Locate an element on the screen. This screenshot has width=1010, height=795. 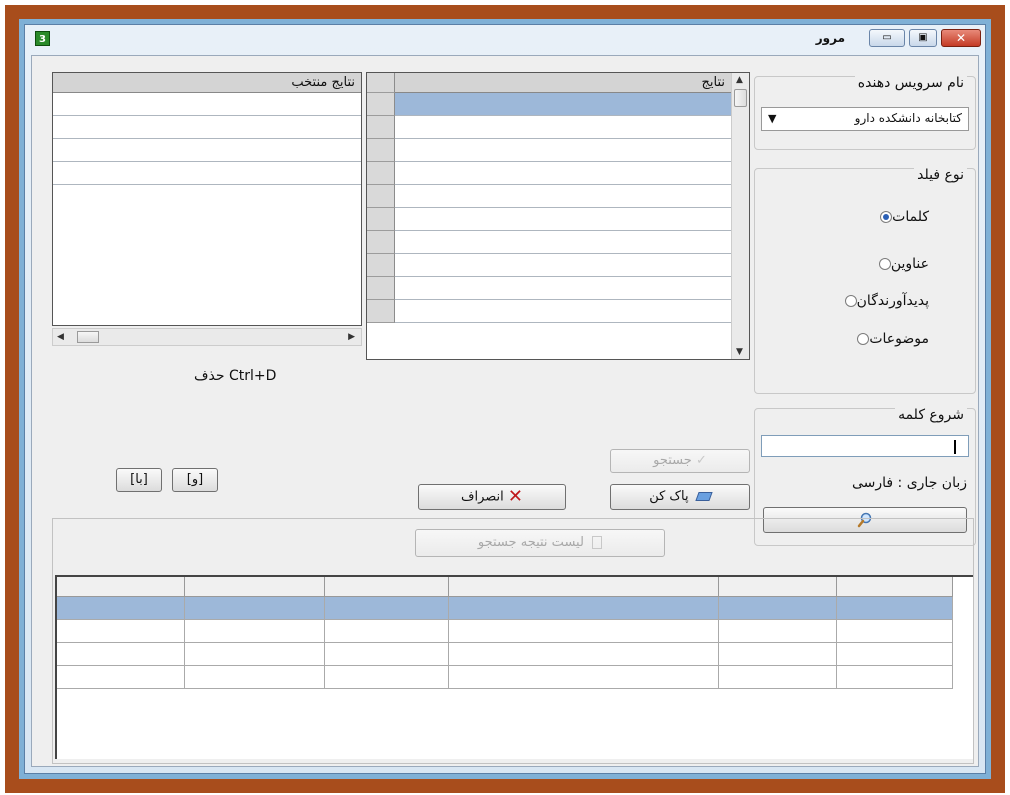
close-icon: ✕ is located at coordinates (961, 38).